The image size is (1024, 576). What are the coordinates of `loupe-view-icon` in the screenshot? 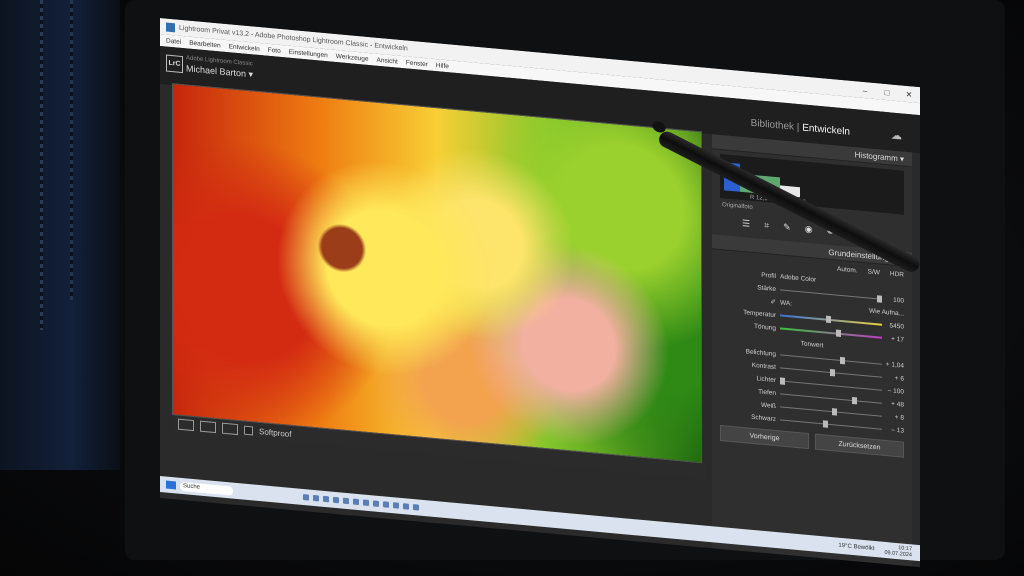 It's located at (186, 424).